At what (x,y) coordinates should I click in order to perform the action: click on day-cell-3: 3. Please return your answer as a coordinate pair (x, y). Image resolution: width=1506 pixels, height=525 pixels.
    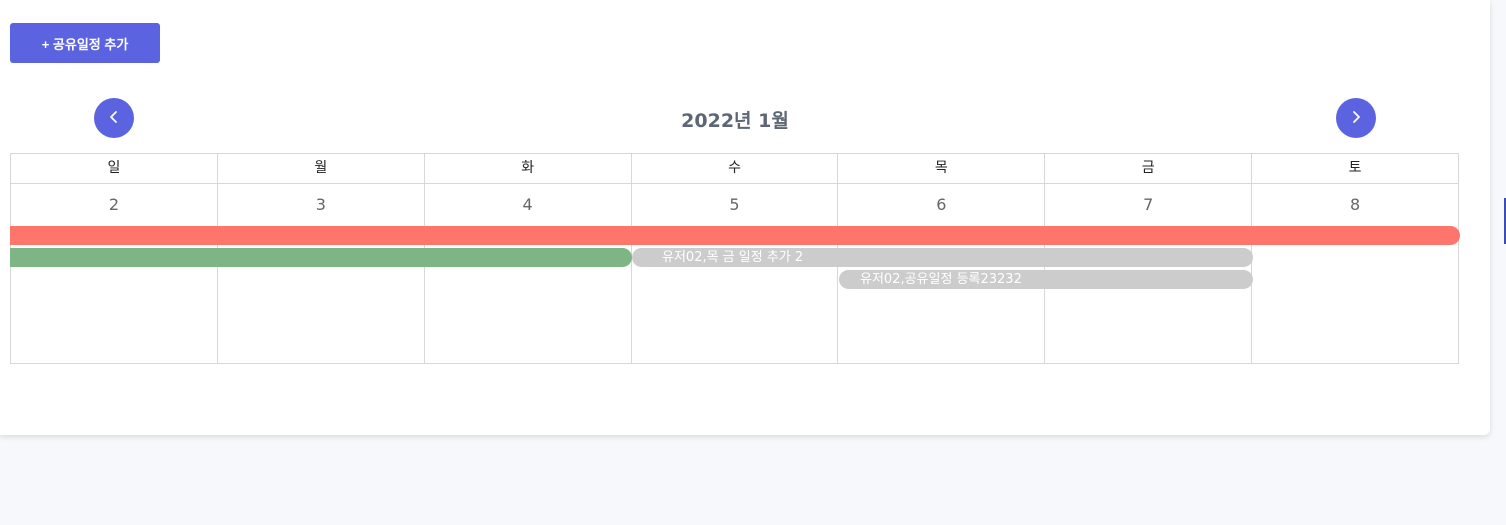
    Looking at the image, I should click on (321, 273).